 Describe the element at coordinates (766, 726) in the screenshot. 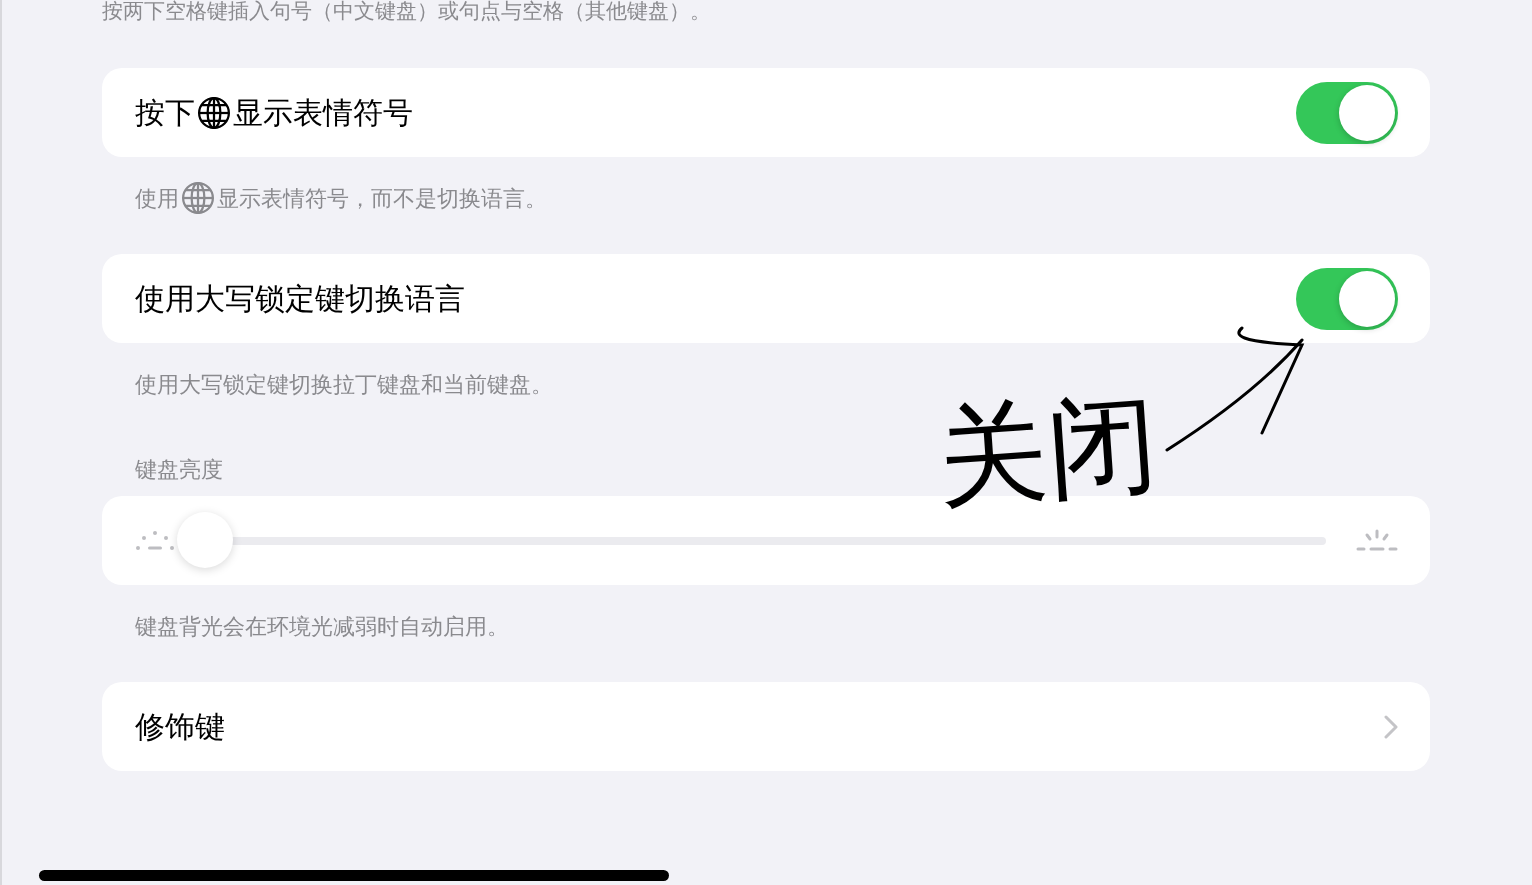

I see `modifier-keys-row: 修饰键` at that location.